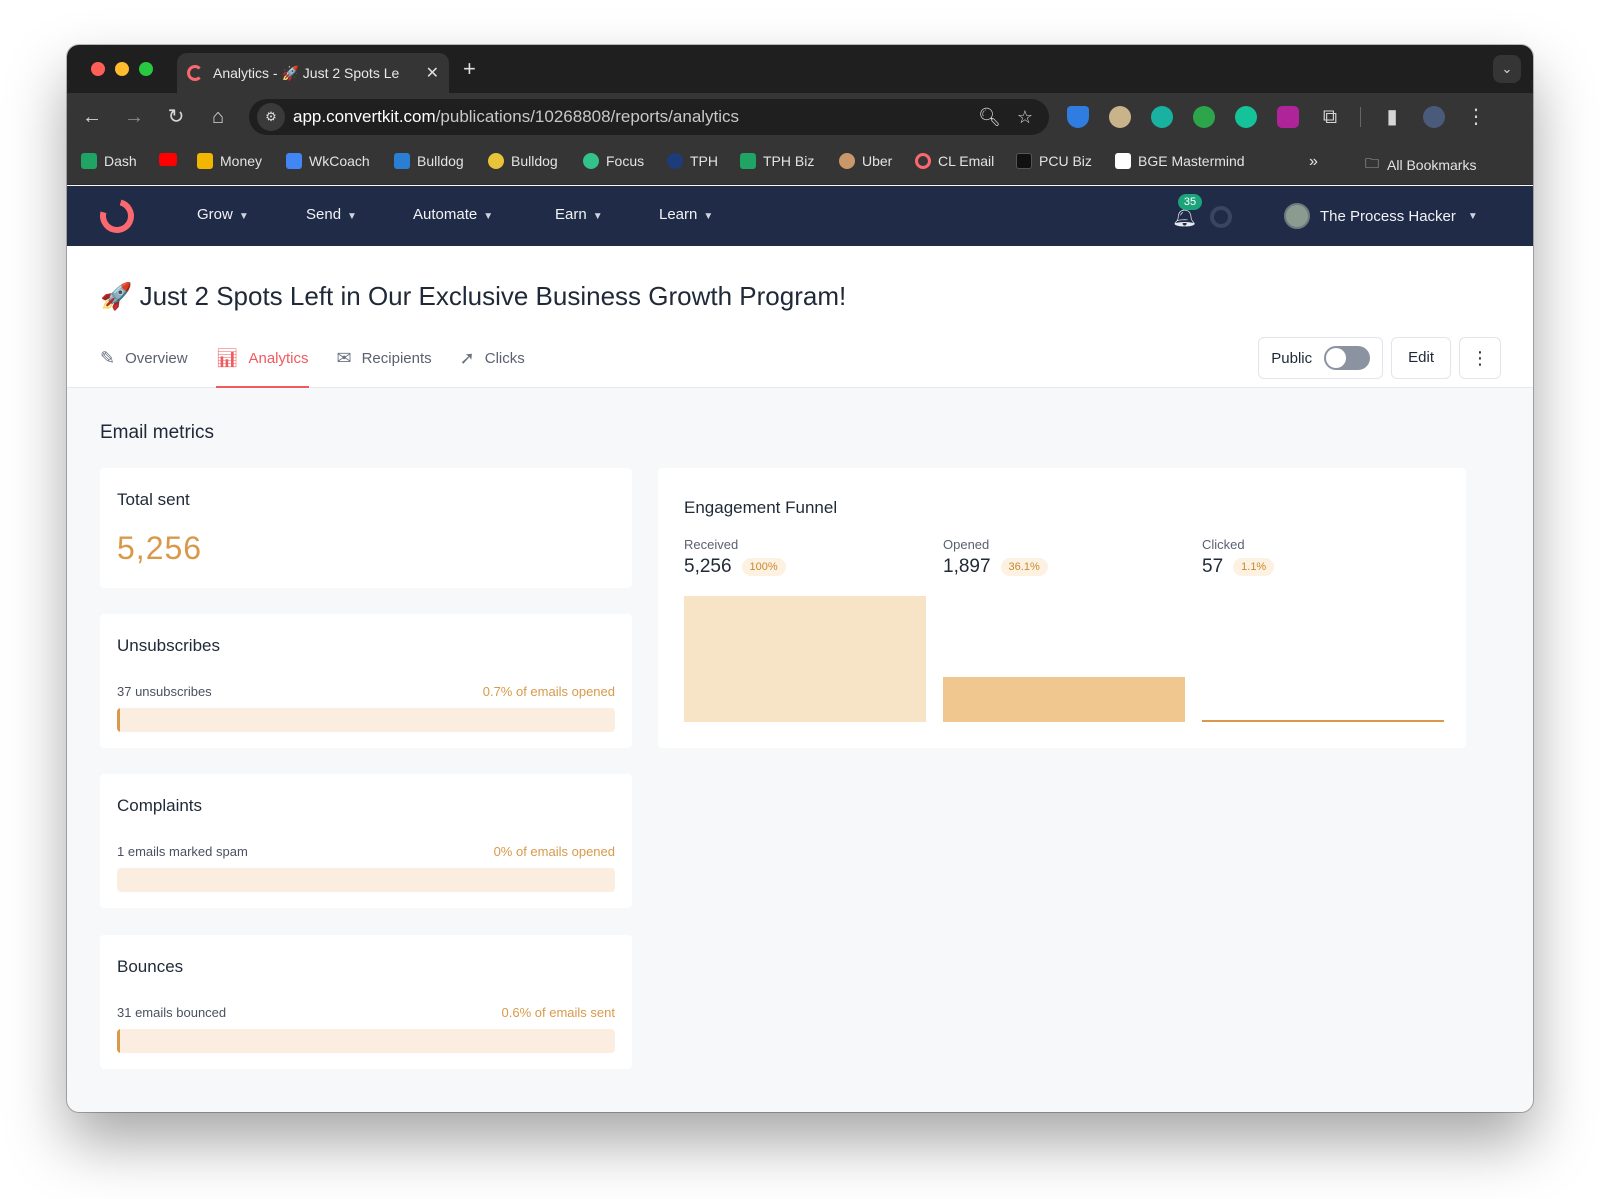  I want to click on bookmark-item: BGE Mastermind, so click(1180, 161).